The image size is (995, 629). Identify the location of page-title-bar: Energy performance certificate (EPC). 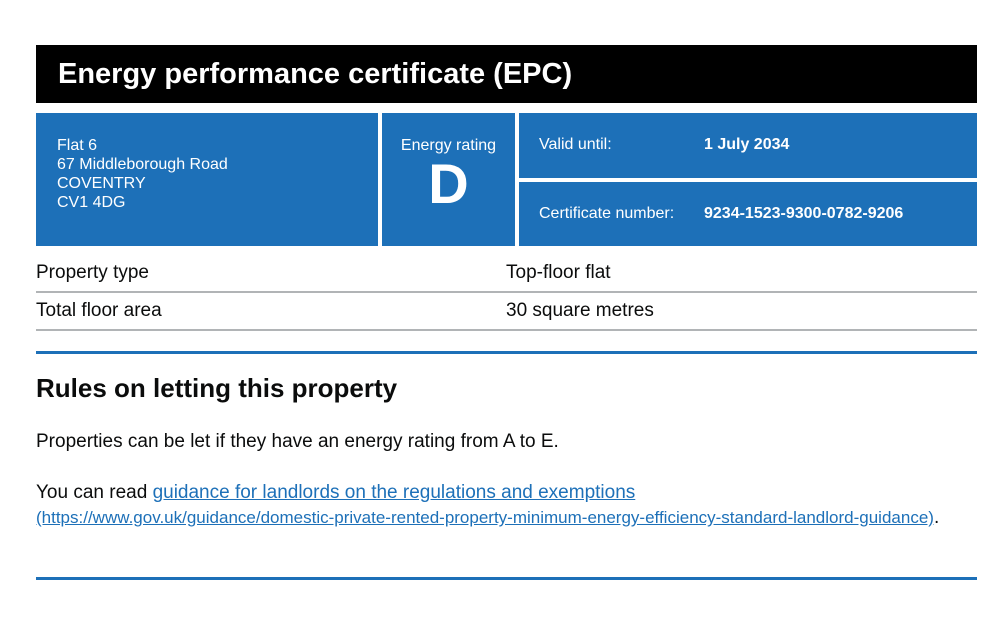
(506, 74).